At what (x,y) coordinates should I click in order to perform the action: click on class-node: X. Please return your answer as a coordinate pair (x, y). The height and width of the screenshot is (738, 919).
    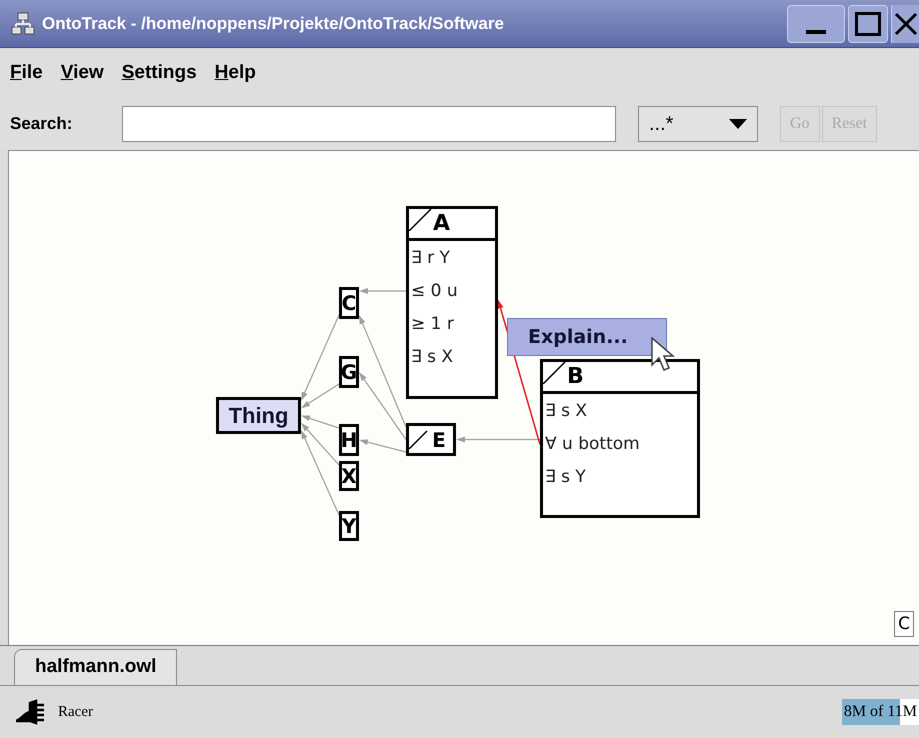
    Looking at the image, I should click on (349, 476).